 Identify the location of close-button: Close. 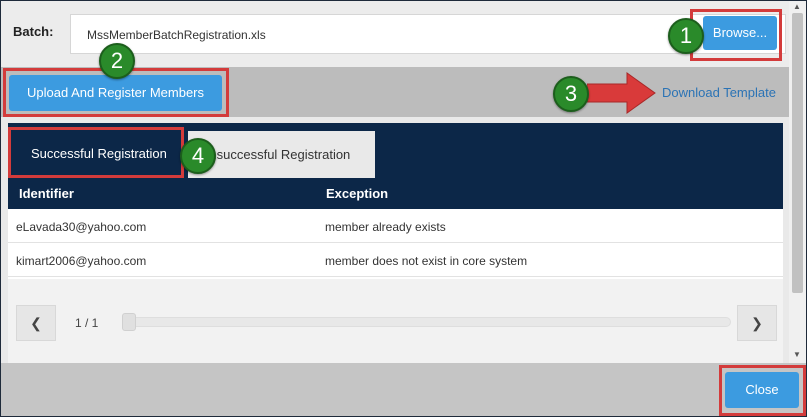
(762, 390).